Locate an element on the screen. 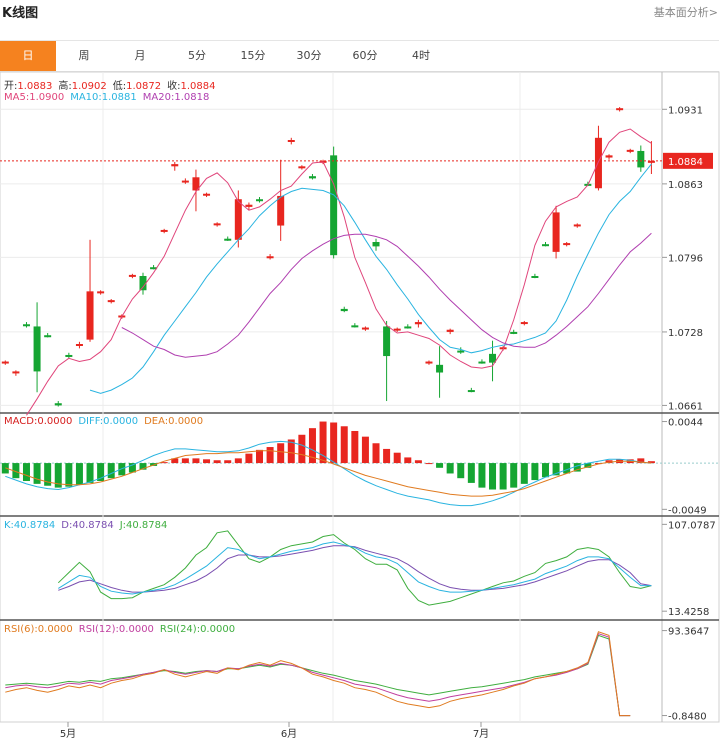  ohlc-legend: 开:1.0883 高:1.0902 低:1.0872 收:1.0884 is located at coordinates (113, 84).